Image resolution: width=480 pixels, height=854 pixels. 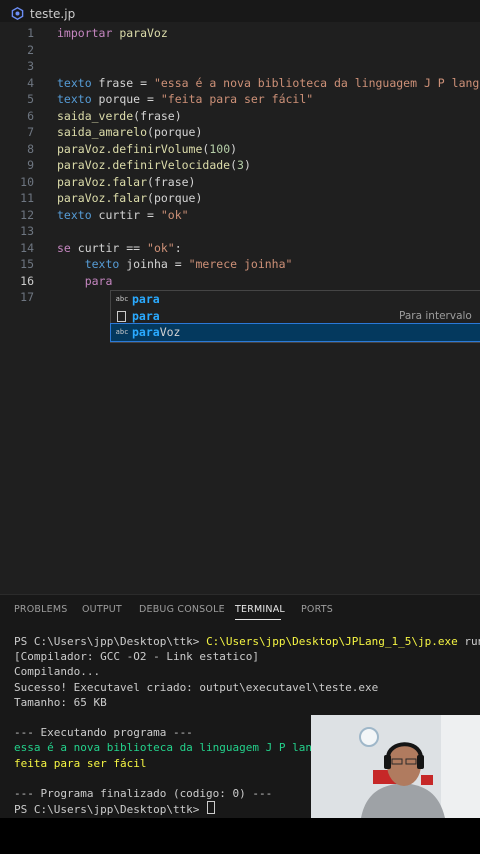 I want to click on code-token: paraVoz.definirVelocidade, so click(x=144, y=165).